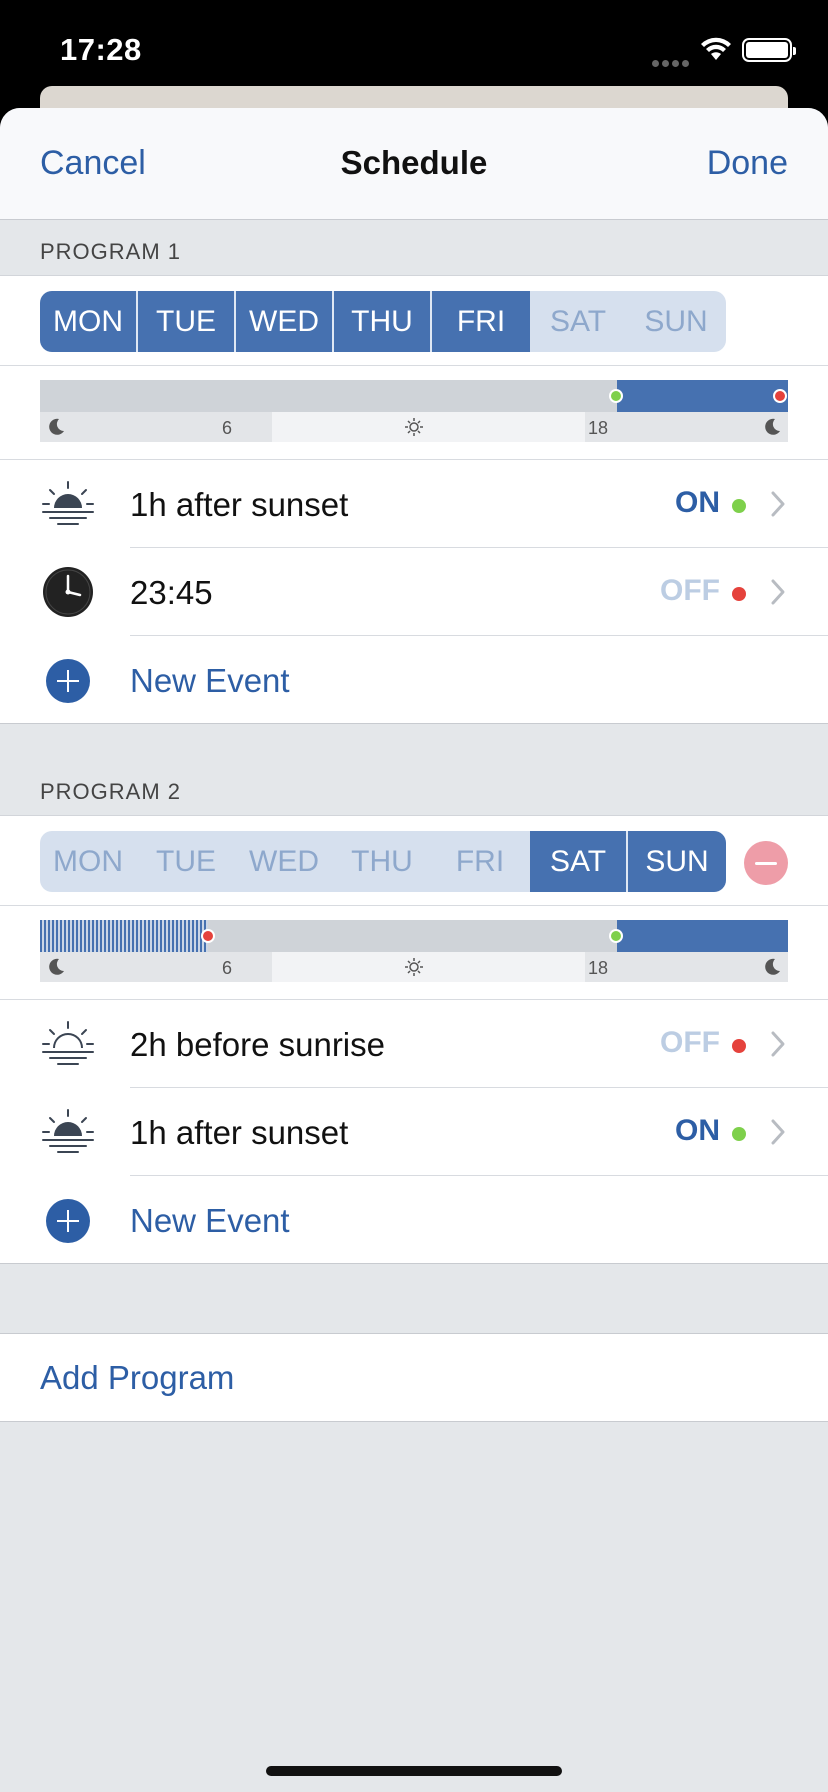 This screenshot has width=828, height=1792. What do you see at coordinates (414, 50) in the screenshot?
I see `status-bar: 17:28` at bounding box center [414, 50].